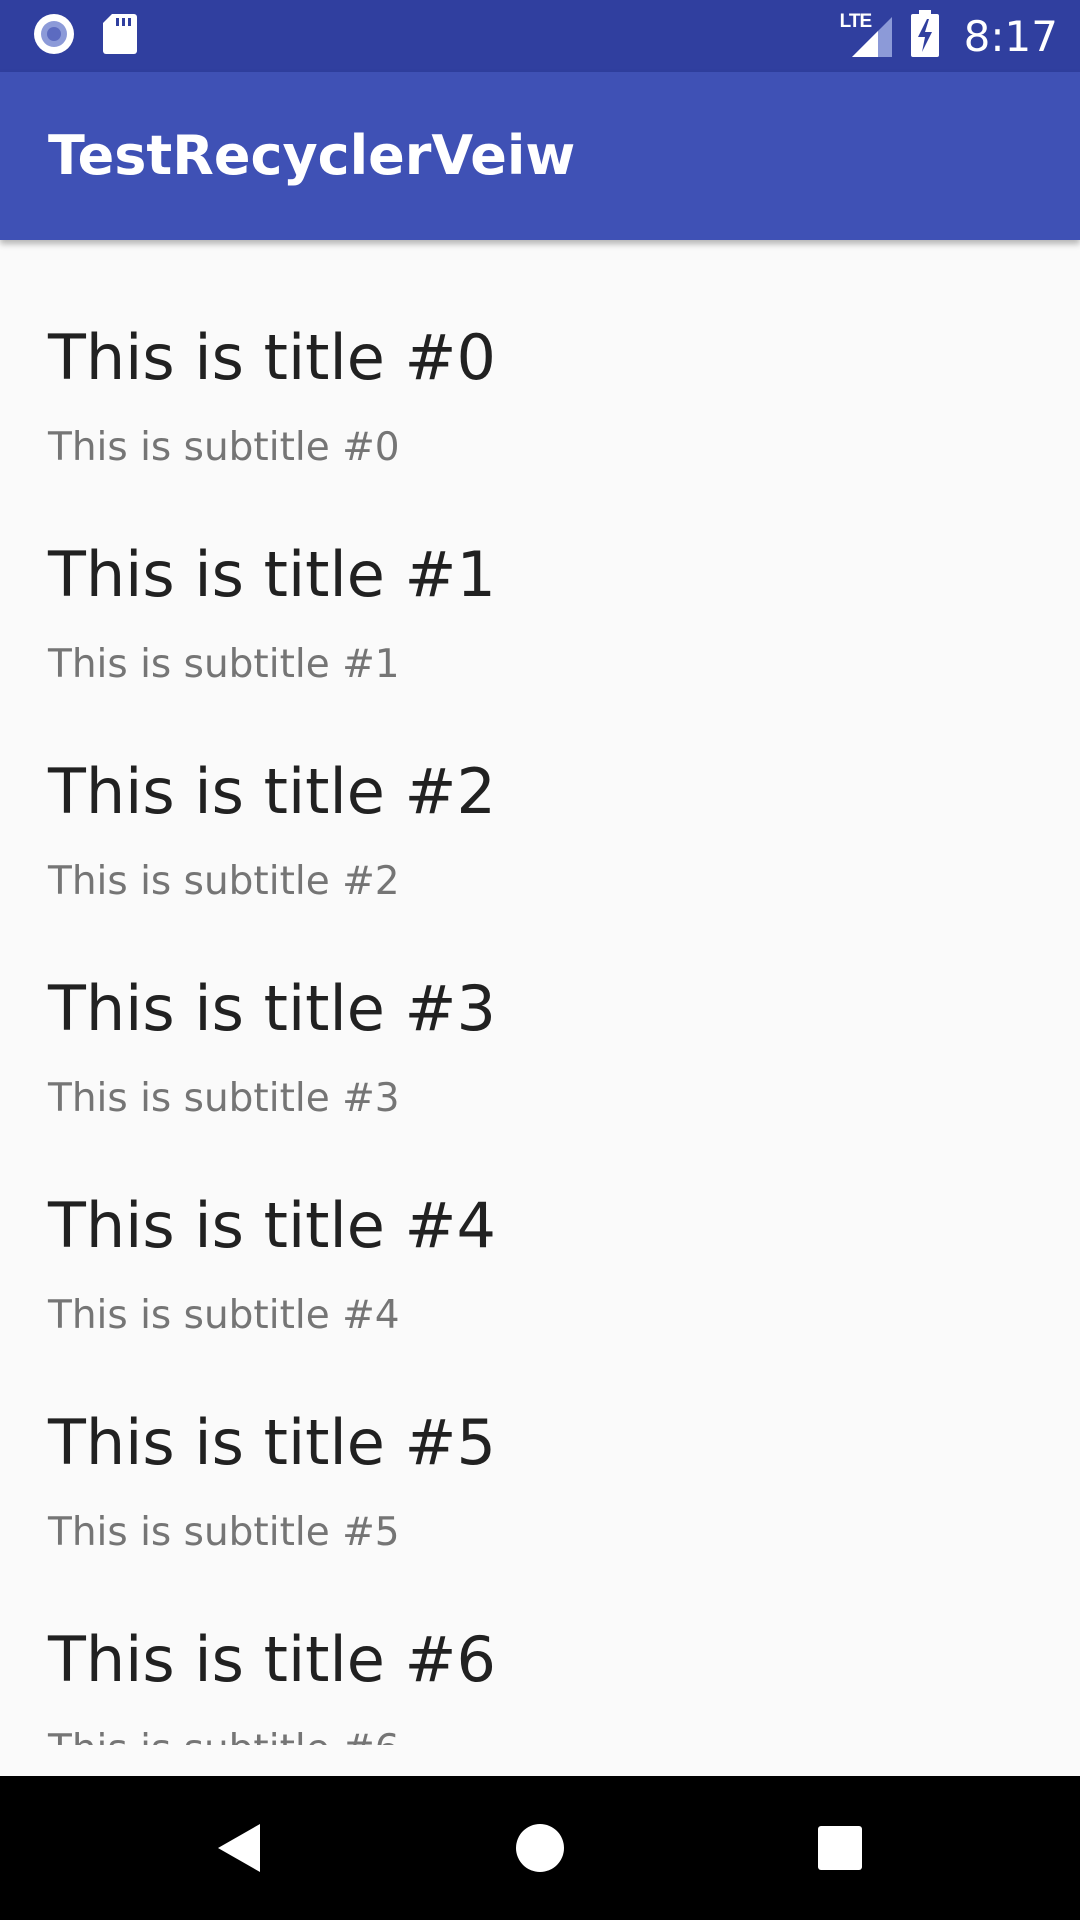 Image resolution: width=1080 pixels, height=1920 pixels. I want to click on item-title: This is title #5, so click(272, 1442).